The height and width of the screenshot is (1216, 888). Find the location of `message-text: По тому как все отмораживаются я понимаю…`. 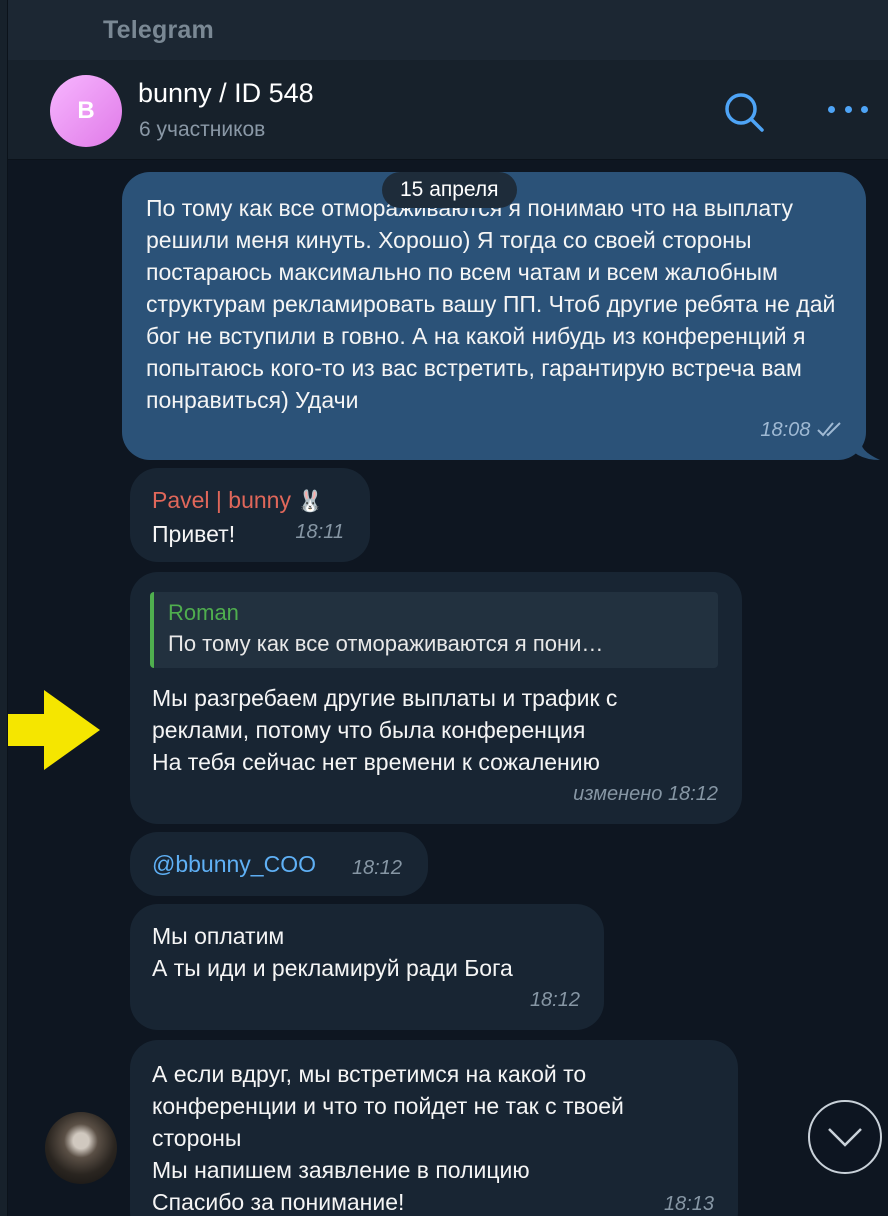

message-text: По тому как все отмораживаются я понимаю… is located at coordinates (491, 304).